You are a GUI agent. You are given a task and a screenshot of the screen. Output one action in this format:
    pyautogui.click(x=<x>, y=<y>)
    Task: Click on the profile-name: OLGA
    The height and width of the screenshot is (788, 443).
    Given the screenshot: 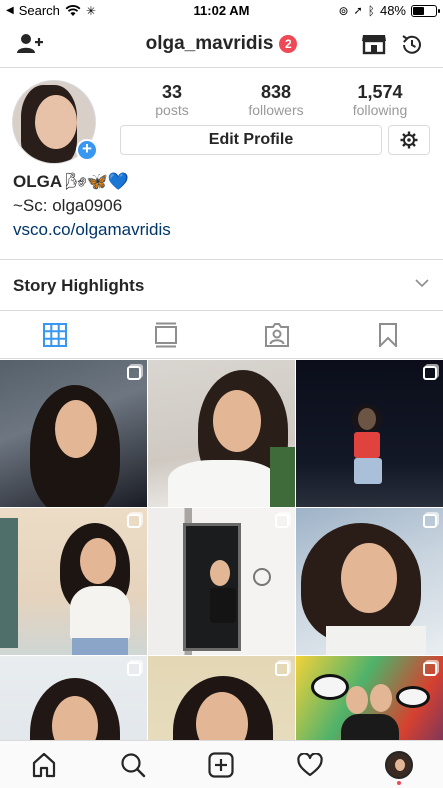 What is the action you would take?
    pyautogui.click(x=38, y=181)
    